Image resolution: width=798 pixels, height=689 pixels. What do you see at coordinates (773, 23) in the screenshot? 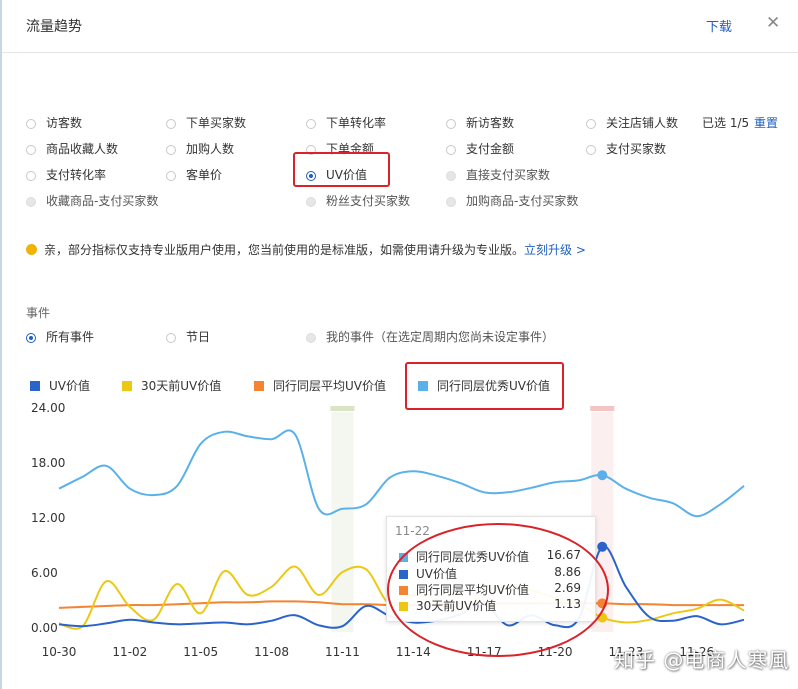
I see `close-icon: ✕` at bounding box center [773, 23].